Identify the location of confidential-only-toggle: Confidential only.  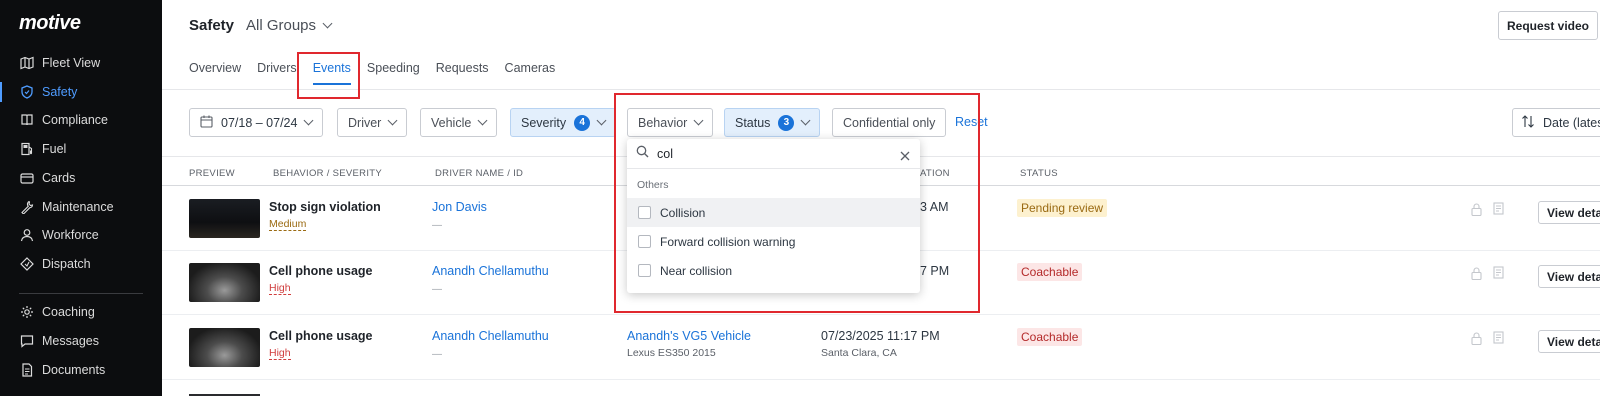
(889, 122).